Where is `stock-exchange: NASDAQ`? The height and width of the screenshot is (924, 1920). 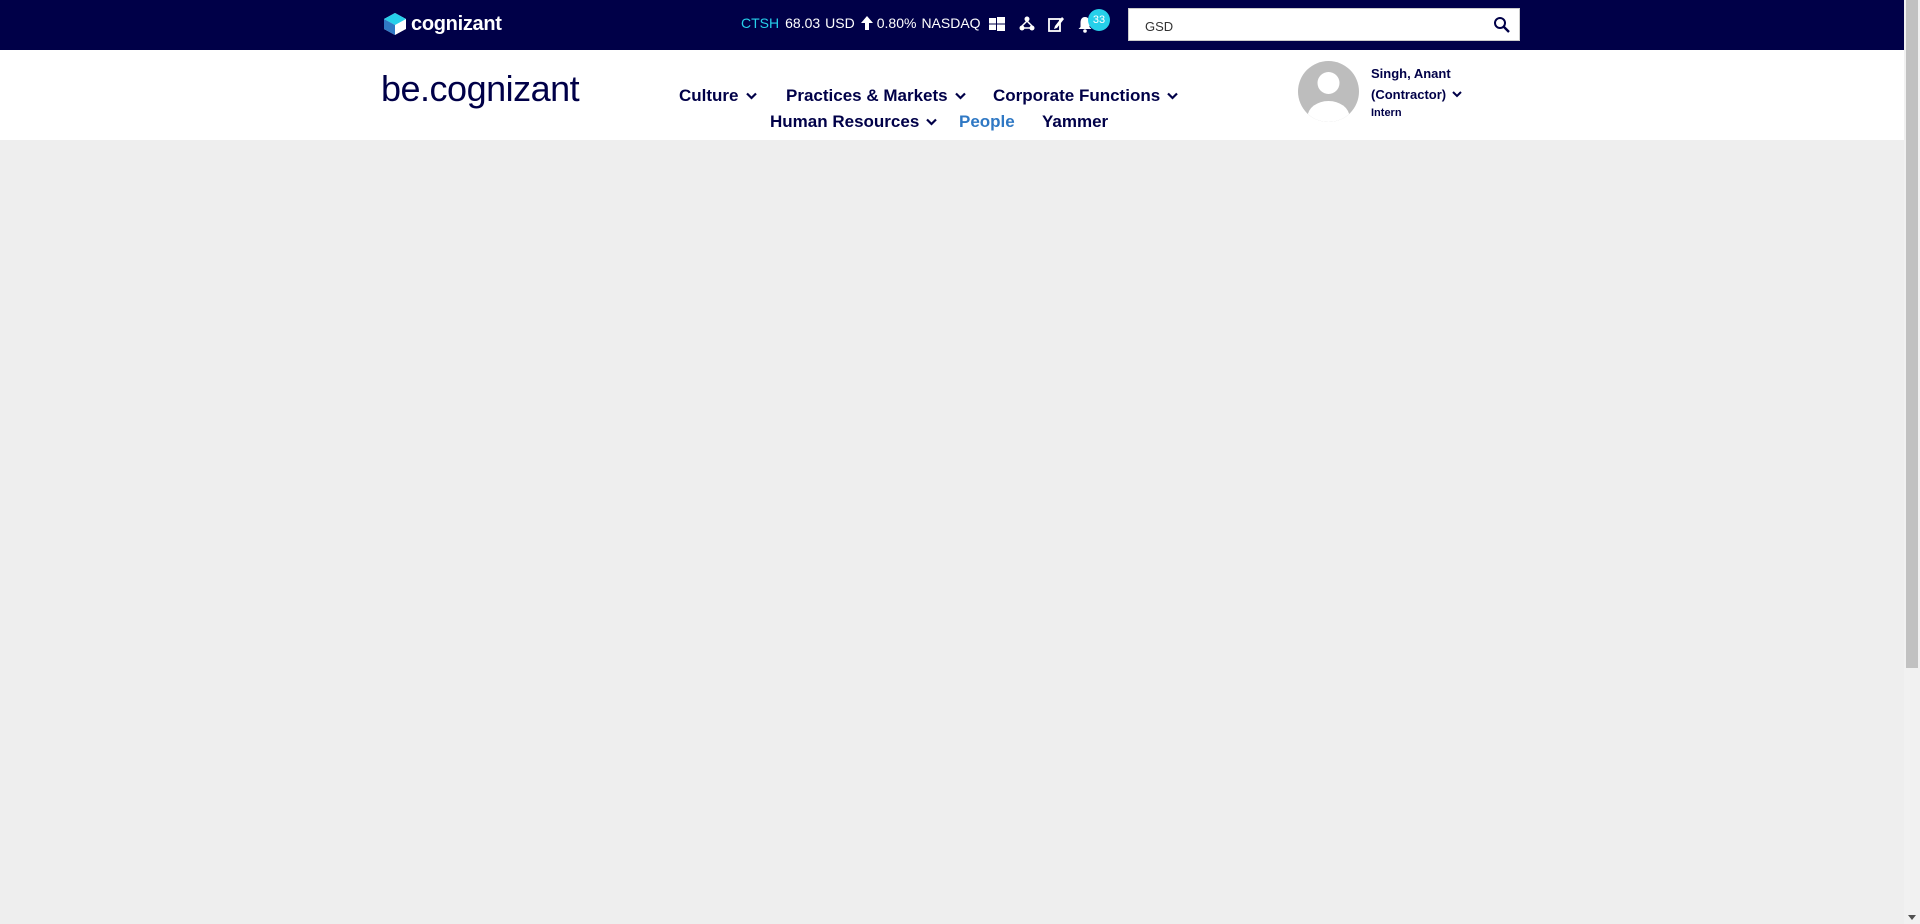 stock-exchange: NASDAQ is located at coordinates (951, 23).